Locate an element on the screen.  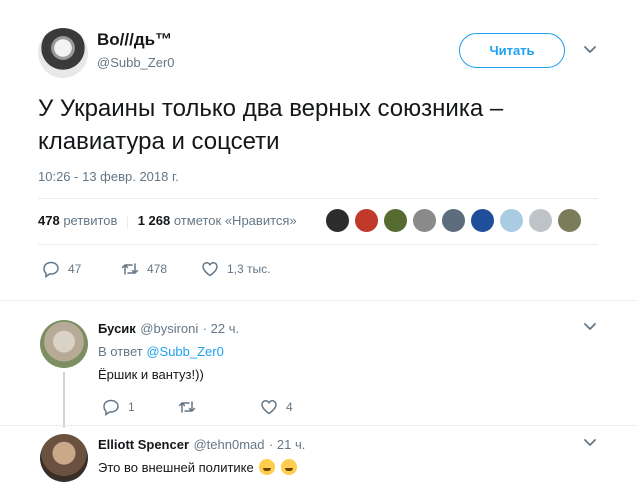
author-display-name: Во///дь™ is located at coordinates (134, 40).